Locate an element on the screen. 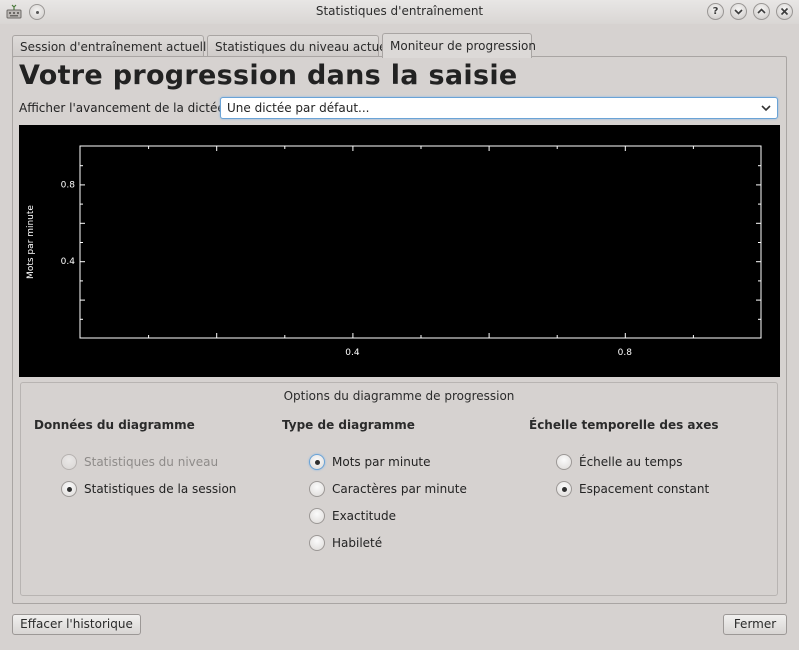  time-scale-header: Échelle temporelle des axes is located at coordinates (624, 425).